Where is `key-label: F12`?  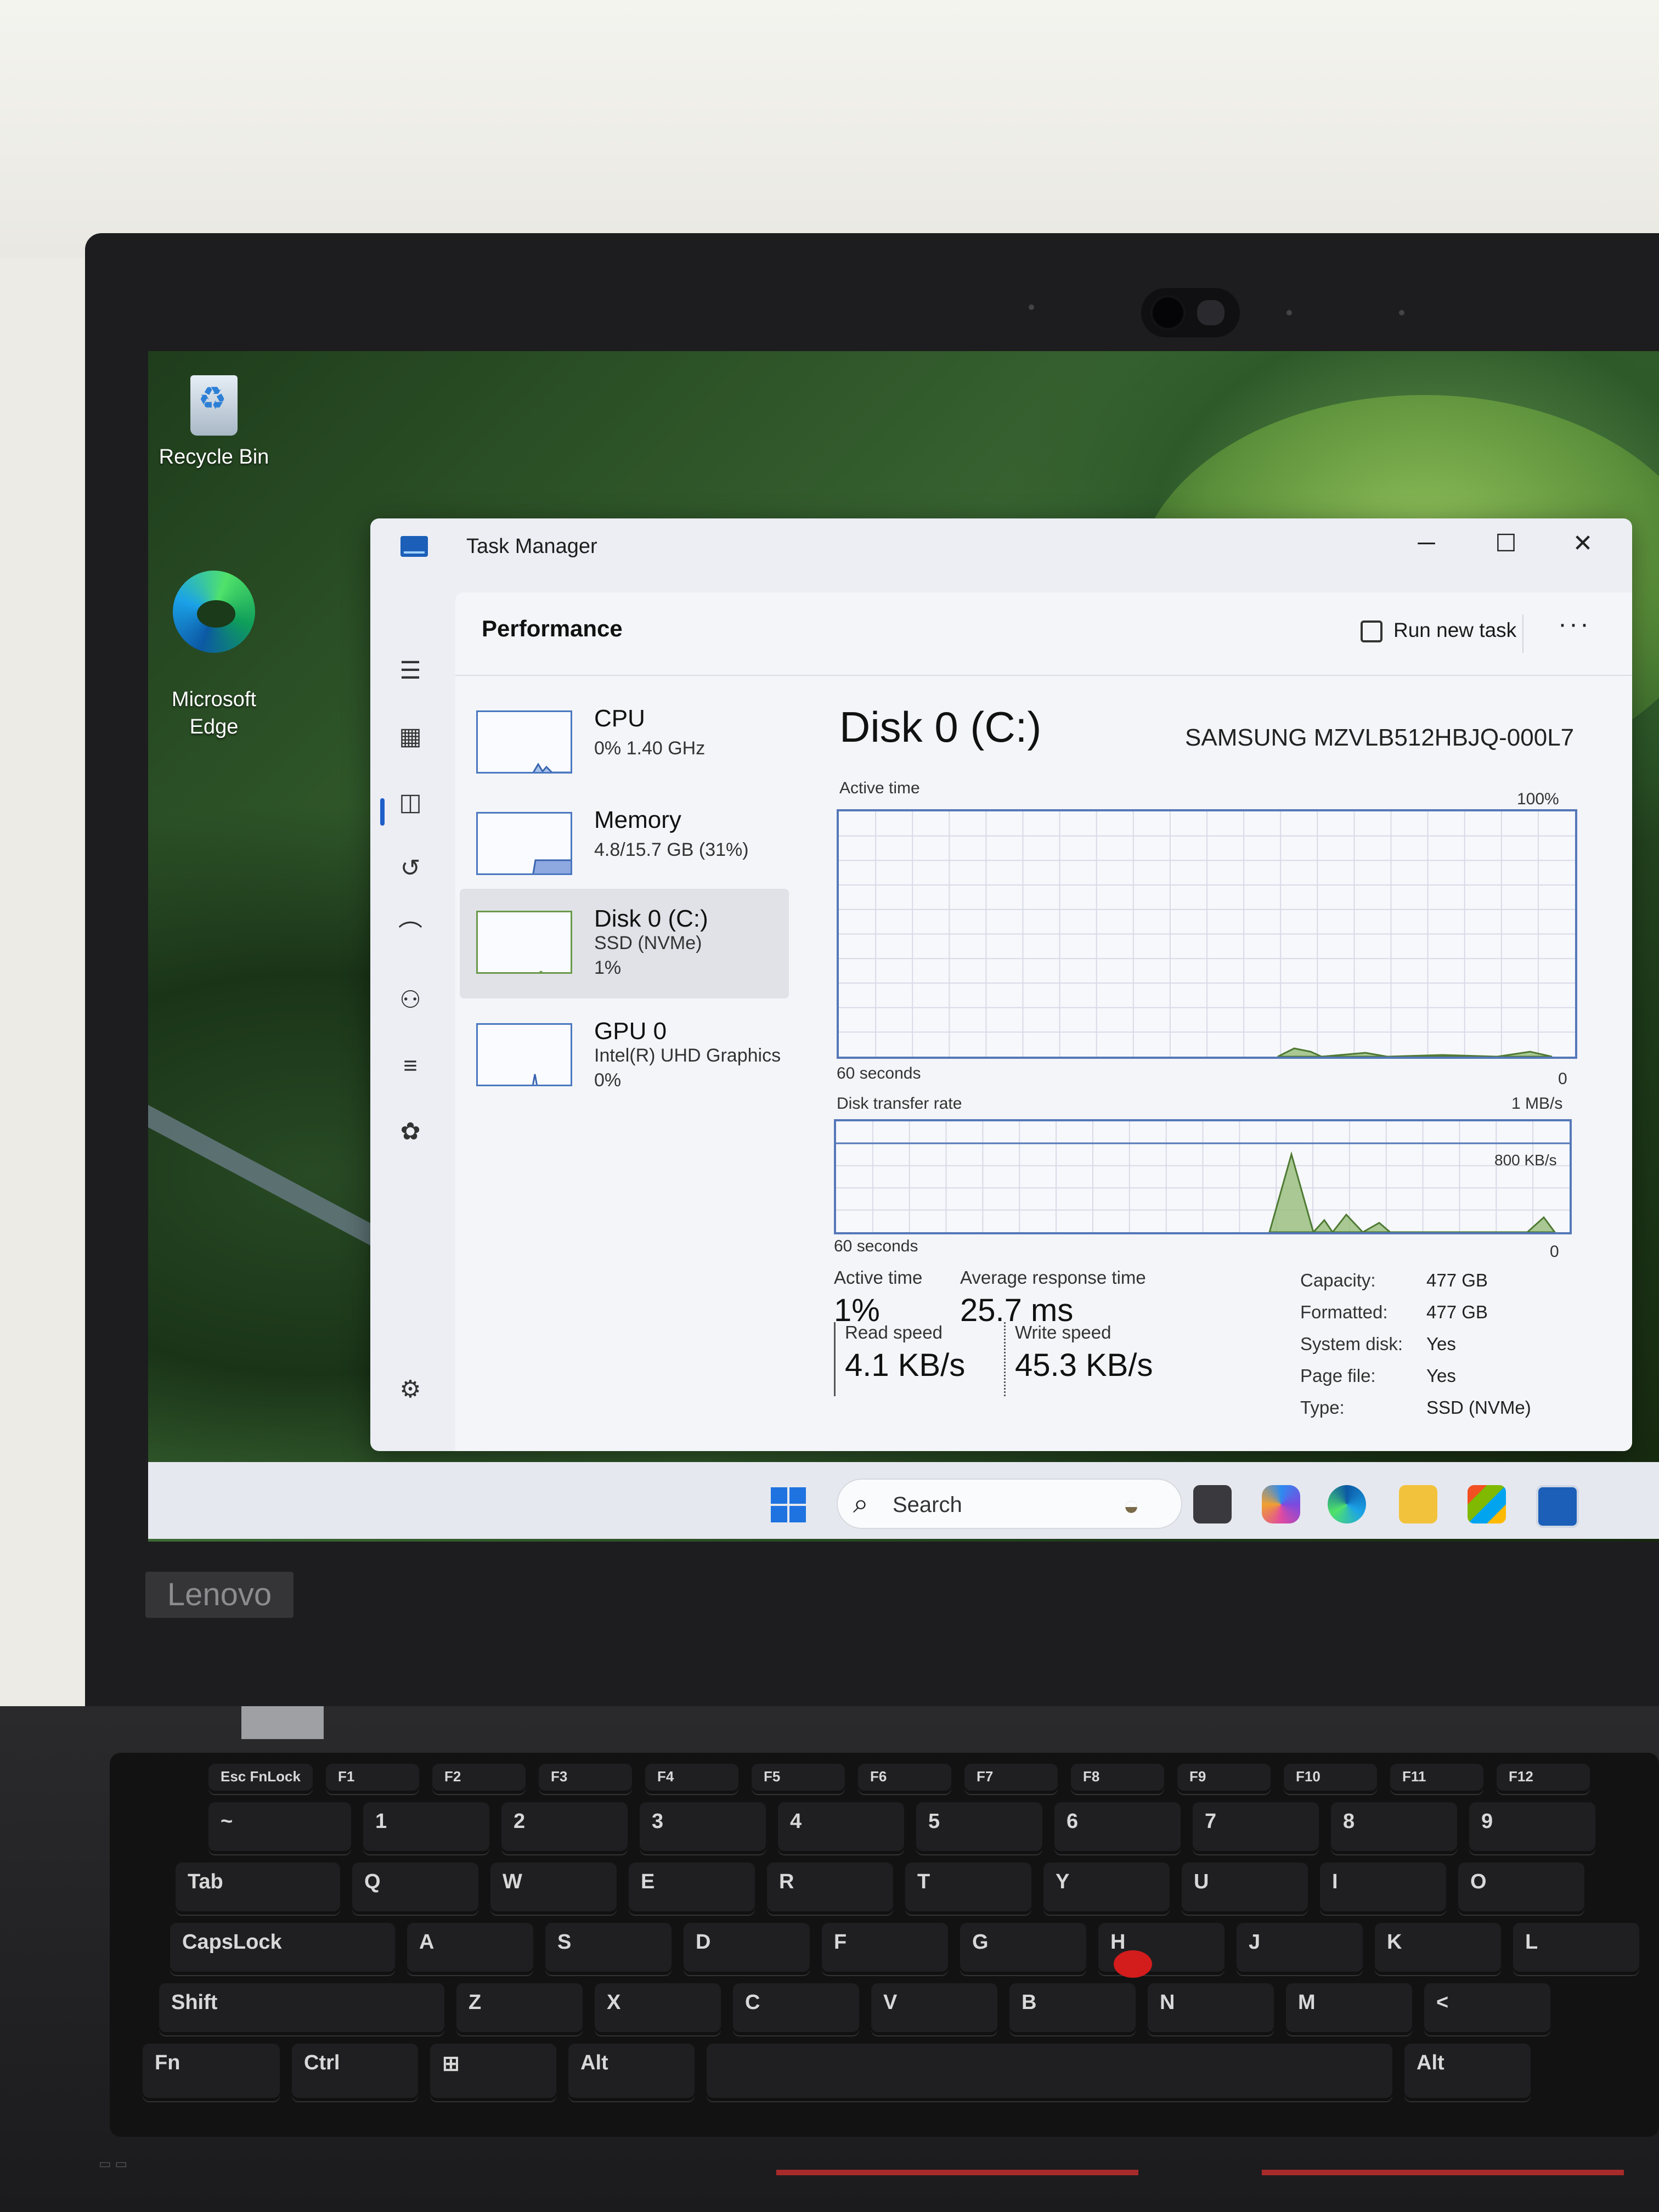 key-label: F12 is located at coordinates (1521, 1776).